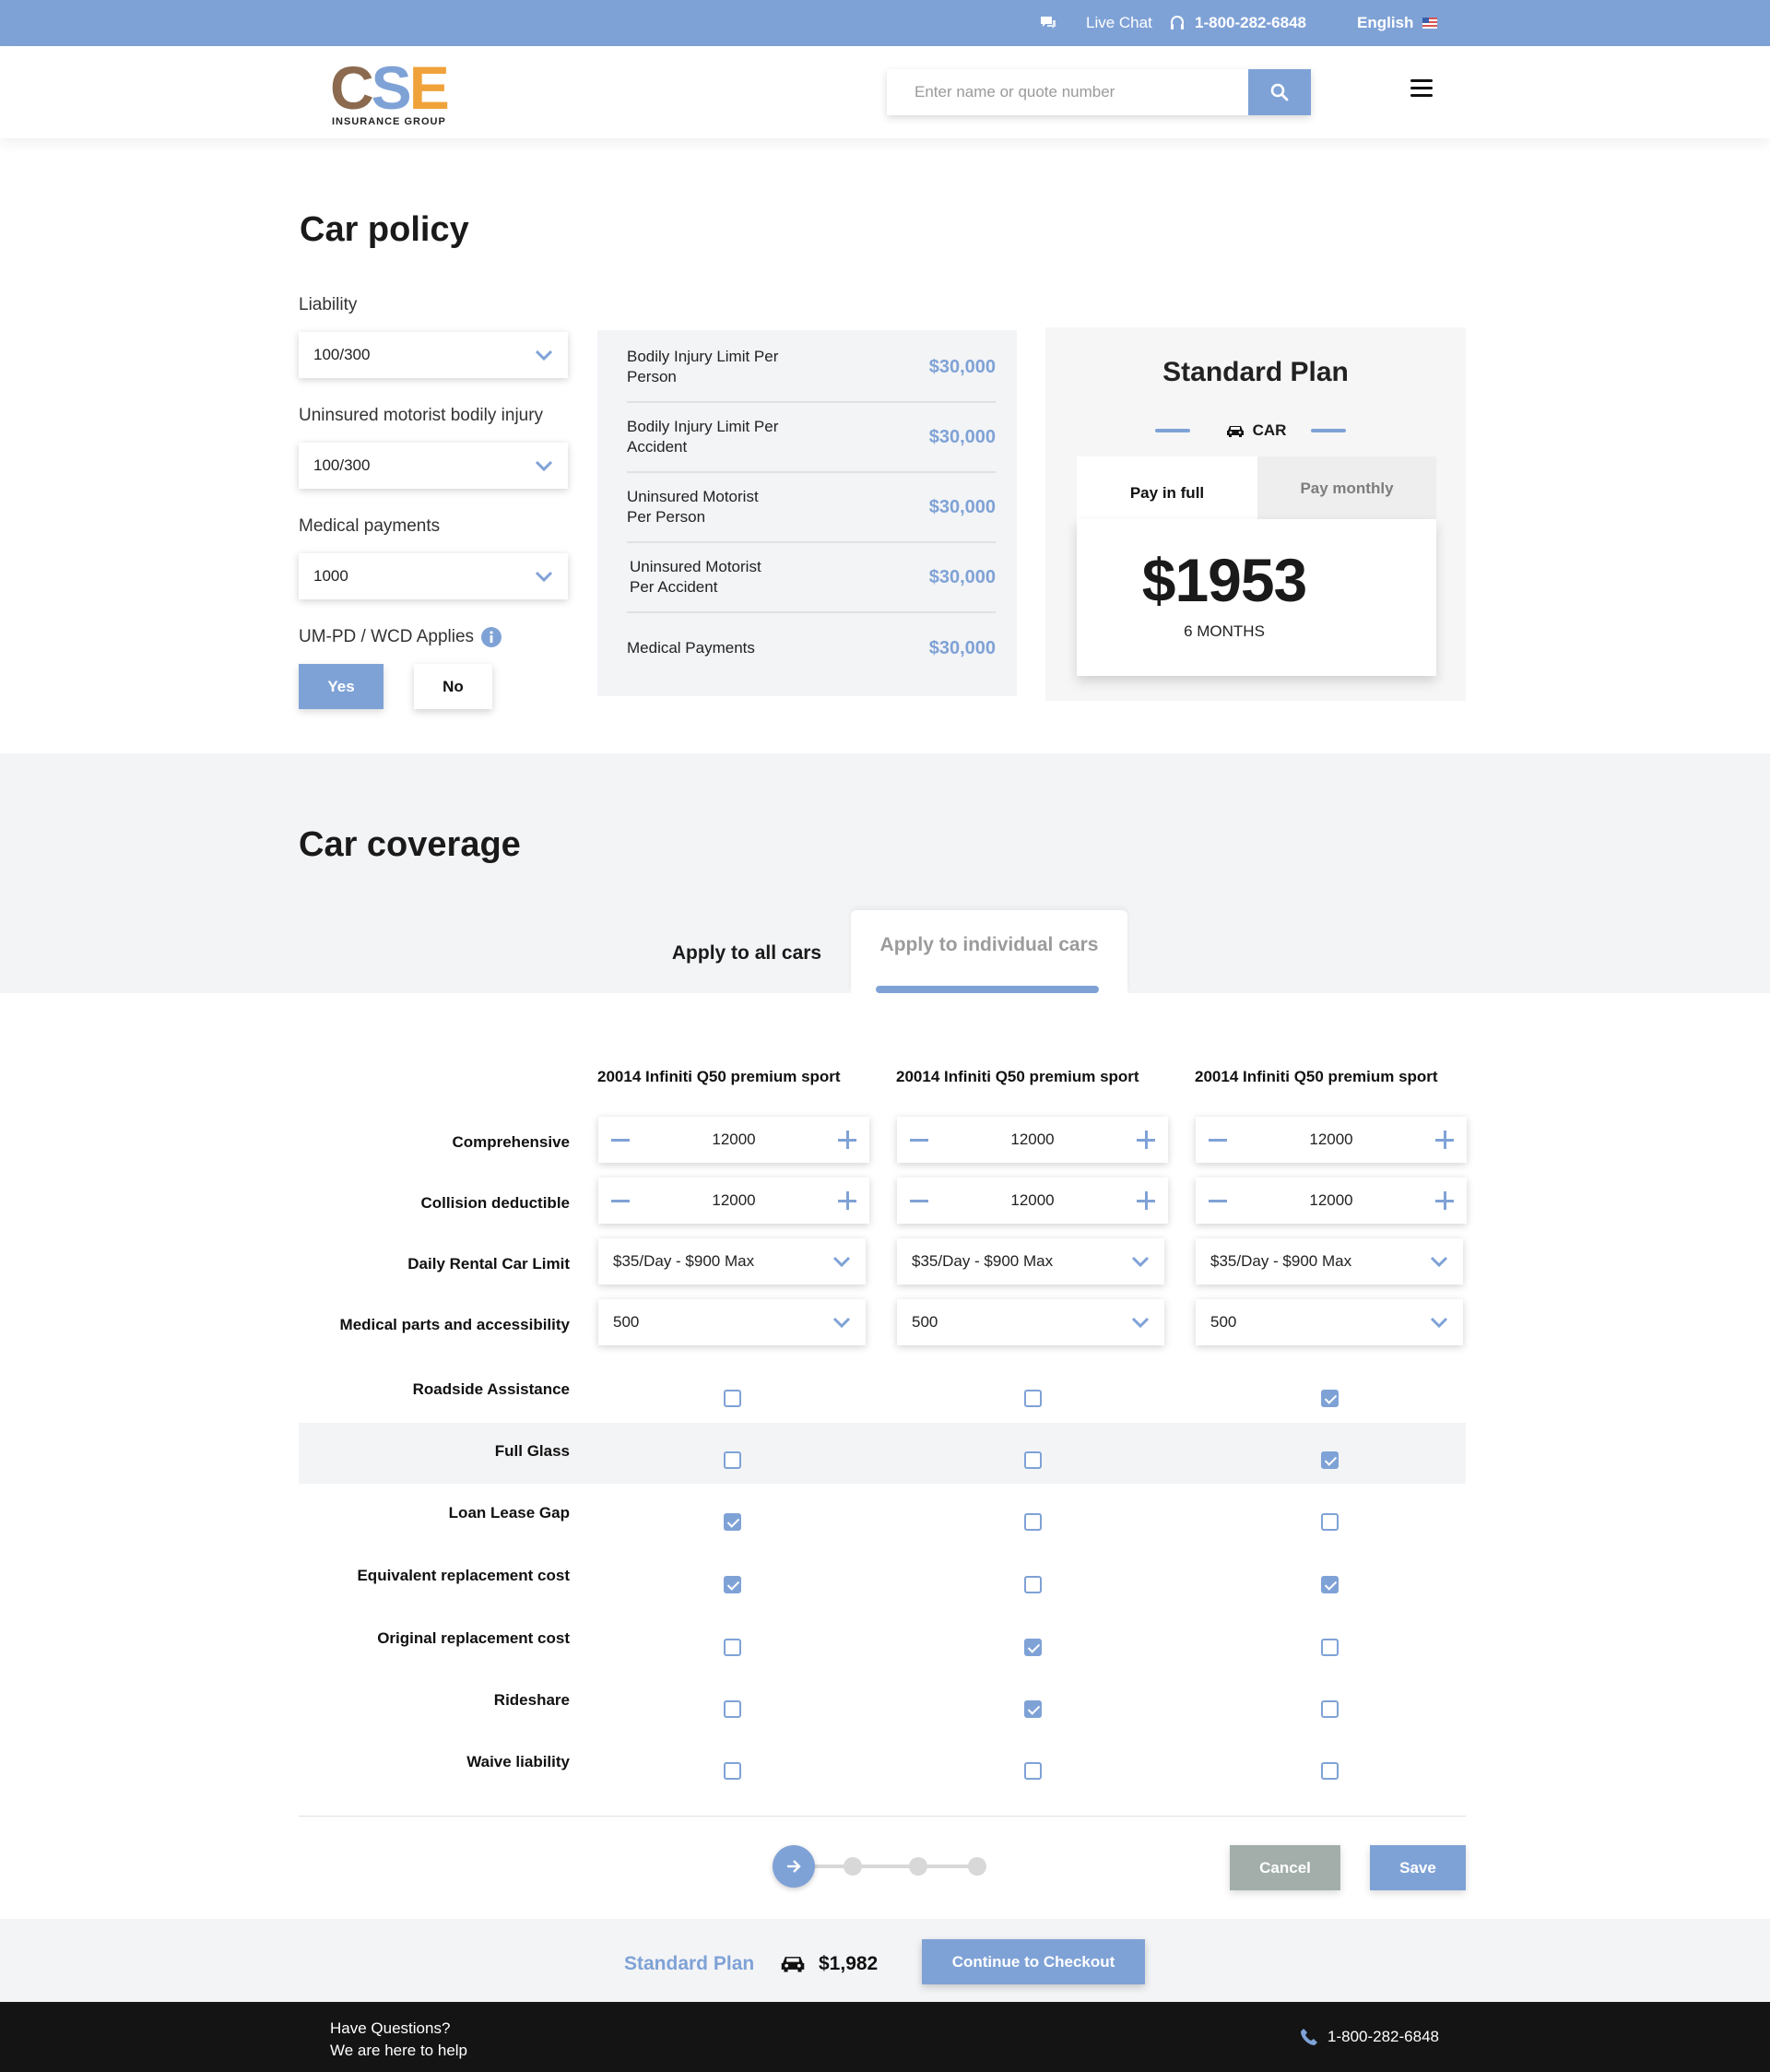  What do you see at coordinates (1421, 90) in the screenshot?
I see `menu-icon` at bounding box center [1421, 90].